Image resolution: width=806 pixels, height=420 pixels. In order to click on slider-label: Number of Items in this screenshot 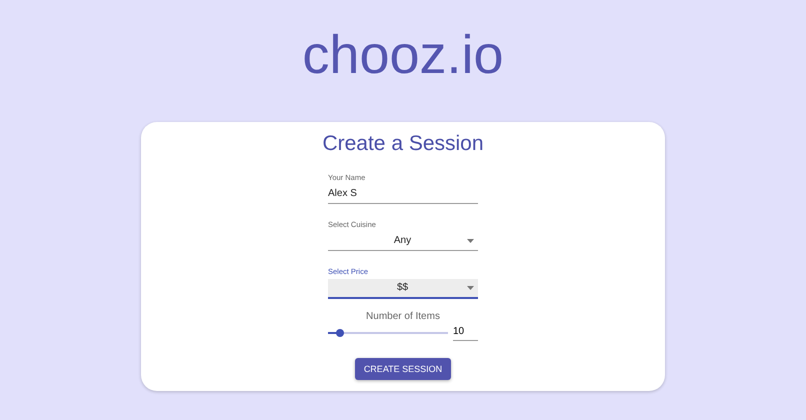, I will do `click(403, 316)`.